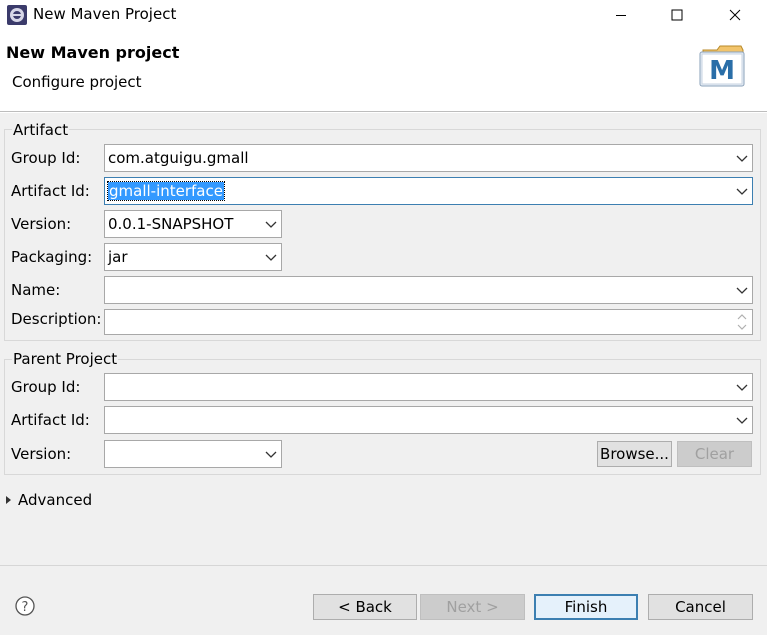 This screenshot has width=767, height=635. Describe the element at coordinates (46, 387) in the screenshot. I see `parent-group-id-label: Group Id:` at that location.